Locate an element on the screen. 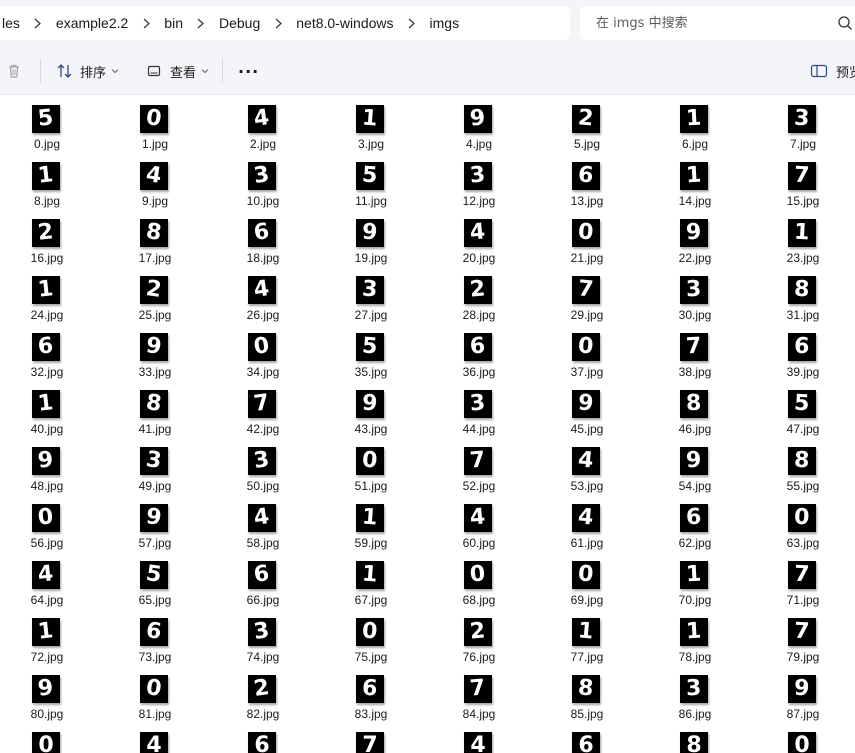 The height and width of the screenshot is (753, 855). preview-pane-button: 预览 is located at coordinates (832, 71).